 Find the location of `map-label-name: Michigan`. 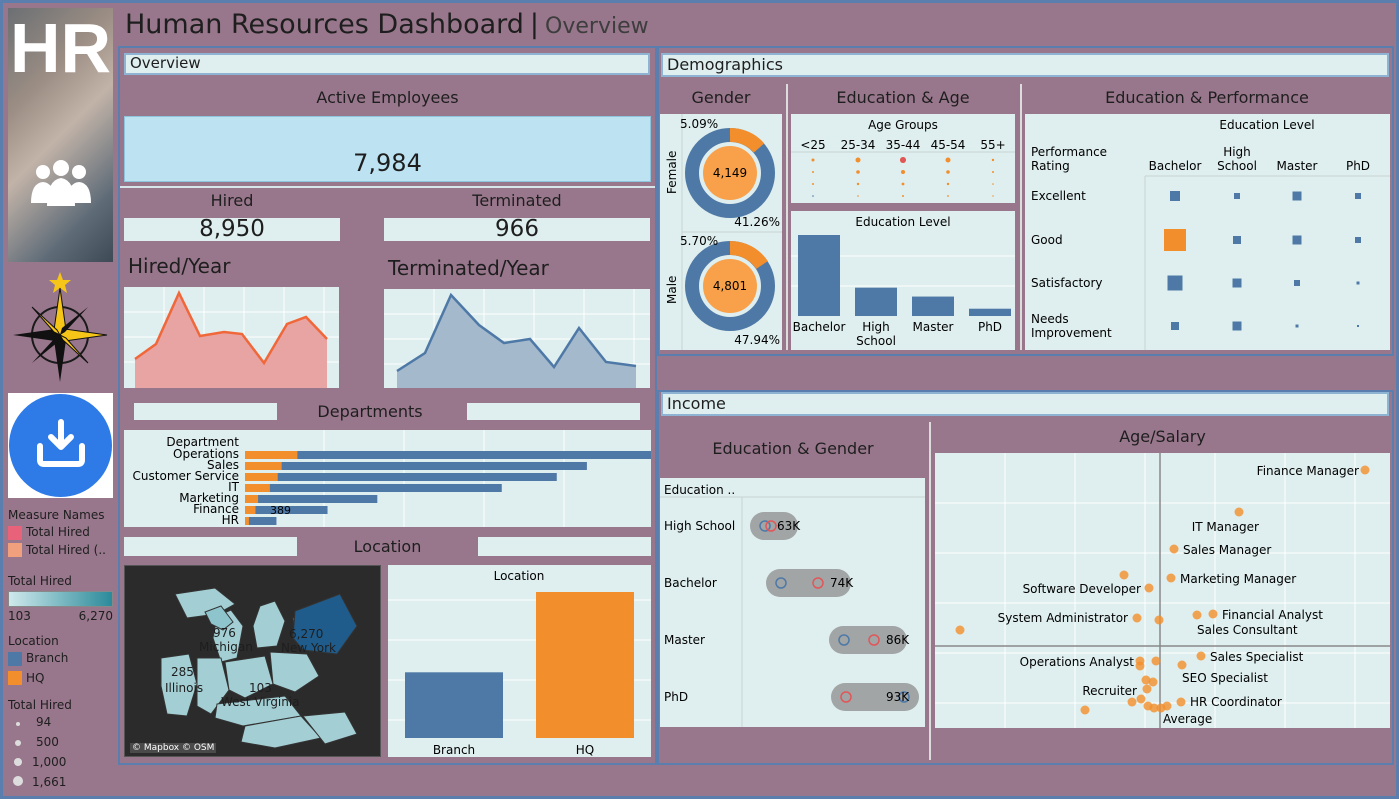

map-label-name: Michigan is located at coordinates (226, 647).